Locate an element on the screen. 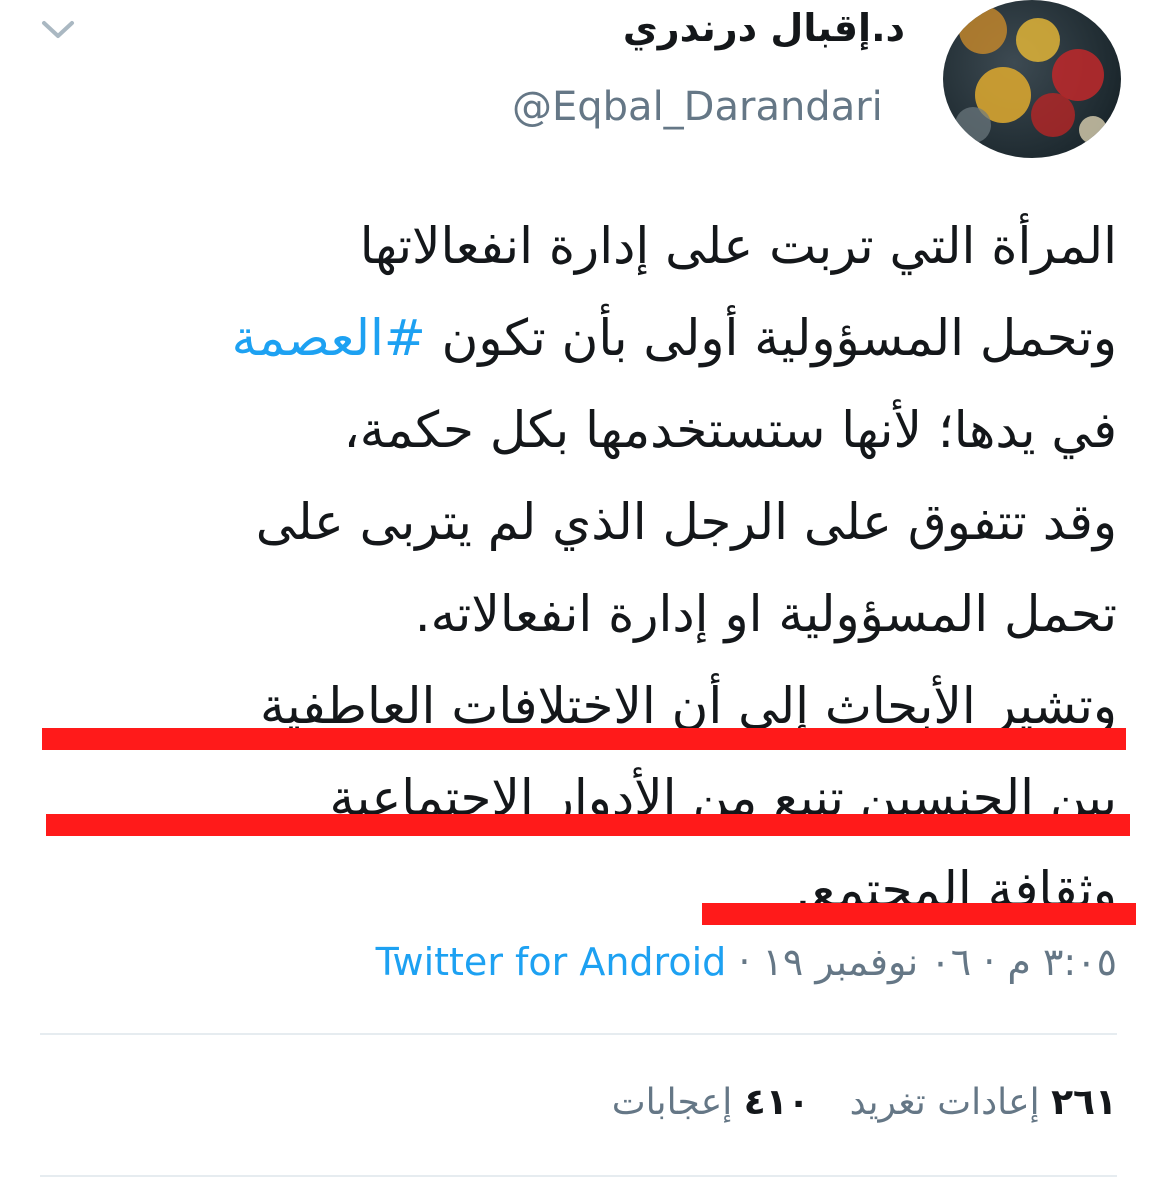  tweet-line: وقد تتفوق على الرجل الذي لم يتربى على is located at coordinates (686, 522).